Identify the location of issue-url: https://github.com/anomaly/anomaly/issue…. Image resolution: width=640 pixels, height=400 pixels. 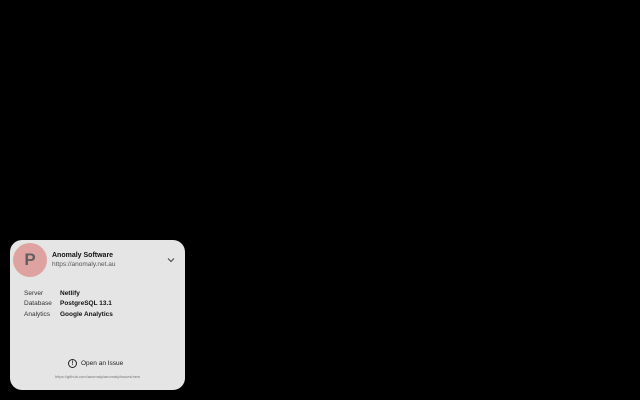
(97, 376).